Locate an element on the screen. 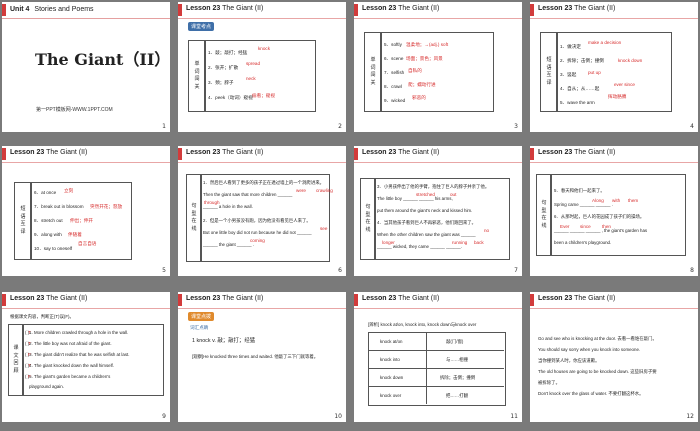 This screenshot has width=700, height=431. sentence-en-3a: The little boy ______ ______ his arms, is located at coordinates (415, 198).